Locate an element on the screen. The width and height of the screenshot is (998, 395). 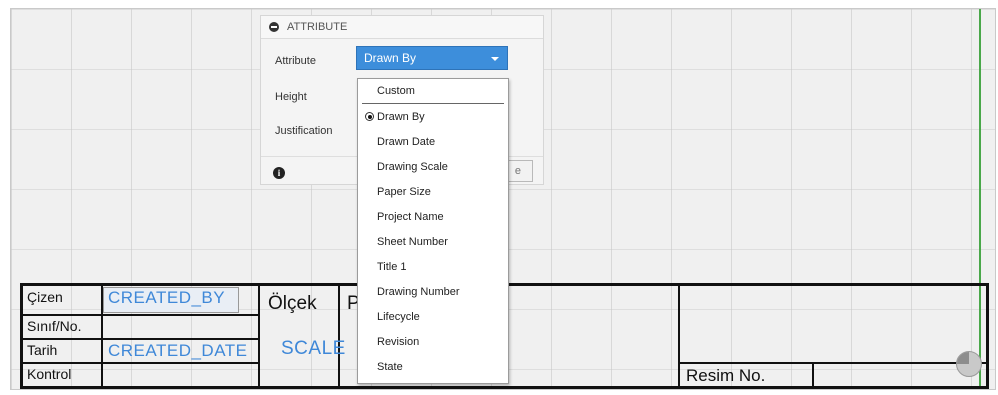
dropdown-item-title-1: Title 1 is located at coordinates (433, 266).